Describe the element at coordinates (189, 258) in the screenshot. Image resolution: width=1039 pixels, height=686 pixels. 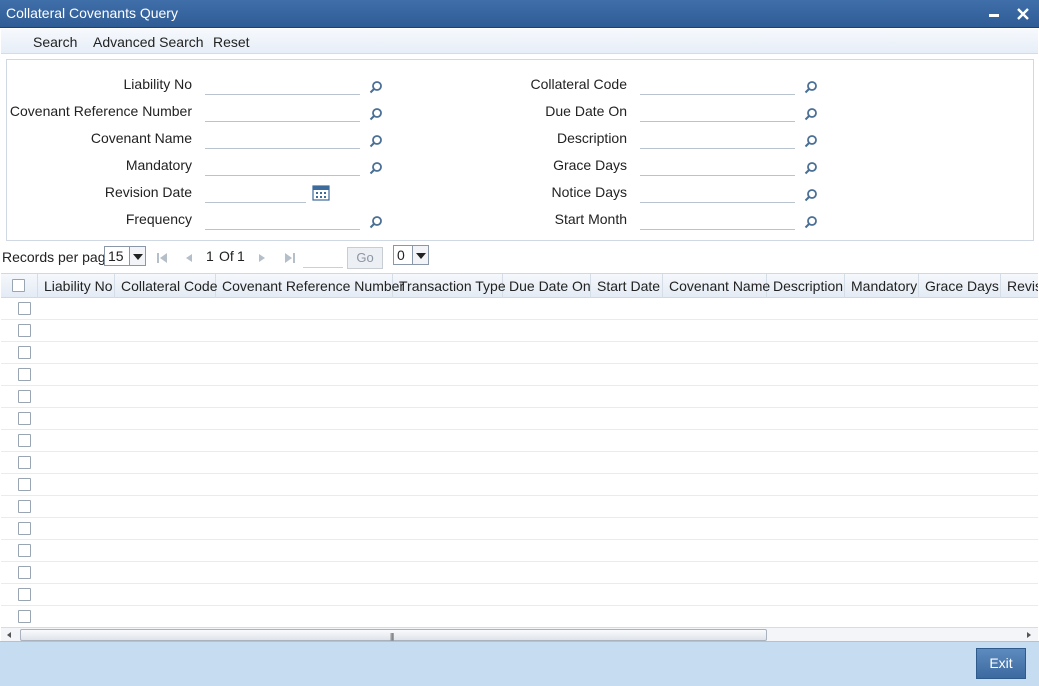
I see `previous-page-icon` at that location.